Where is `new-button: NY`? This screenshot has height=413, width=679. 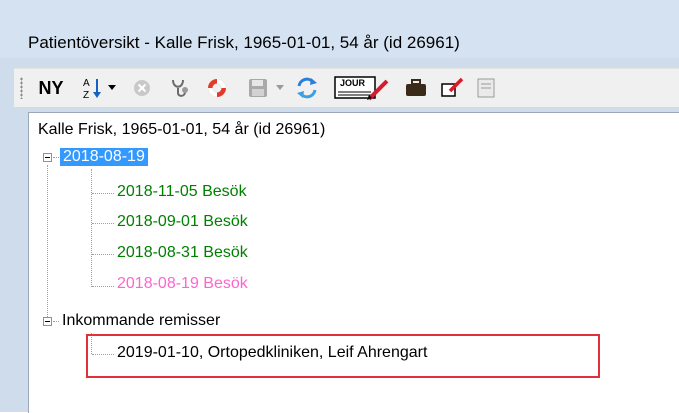 new-button: NY is located at coordinates (51, 88).